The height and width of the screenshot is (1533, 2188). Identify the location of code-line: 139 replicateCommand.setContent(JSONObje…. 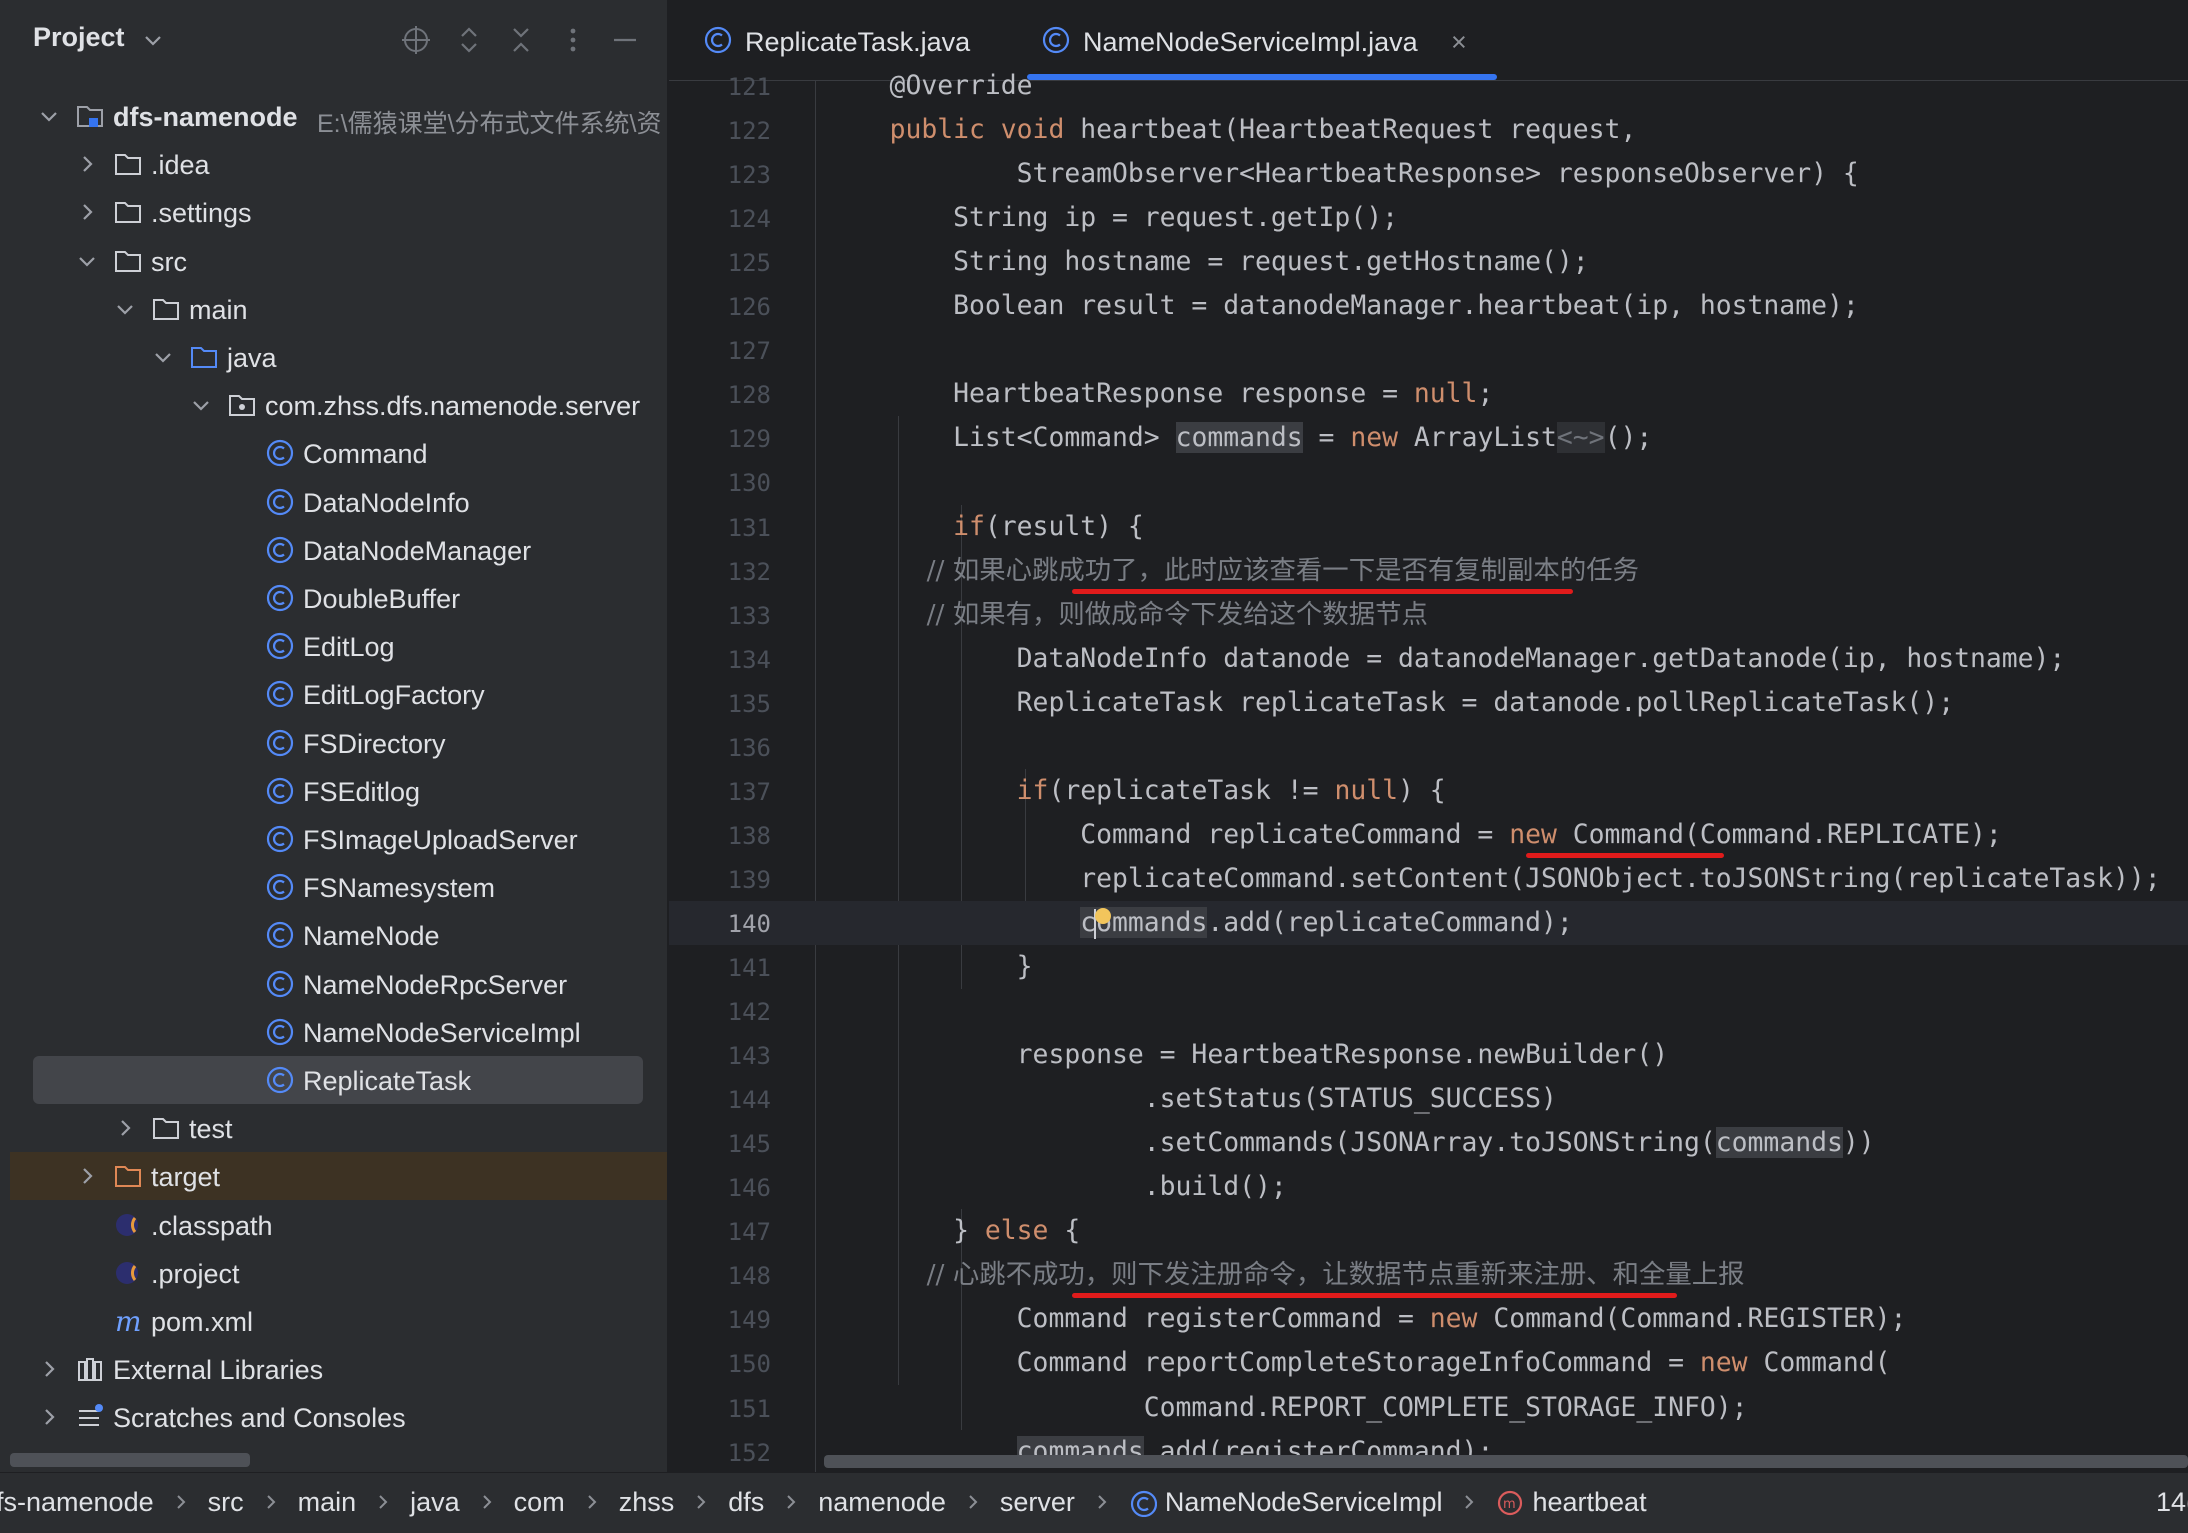
(1428, 879).